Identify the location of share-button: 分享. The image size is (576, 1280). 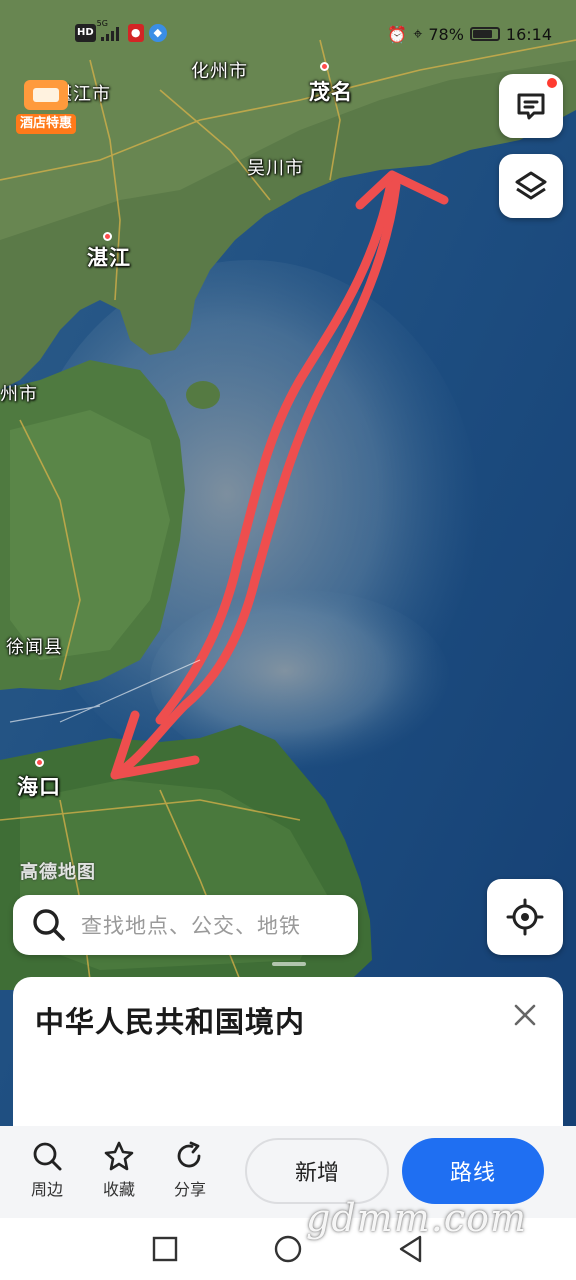
(190, 1170).